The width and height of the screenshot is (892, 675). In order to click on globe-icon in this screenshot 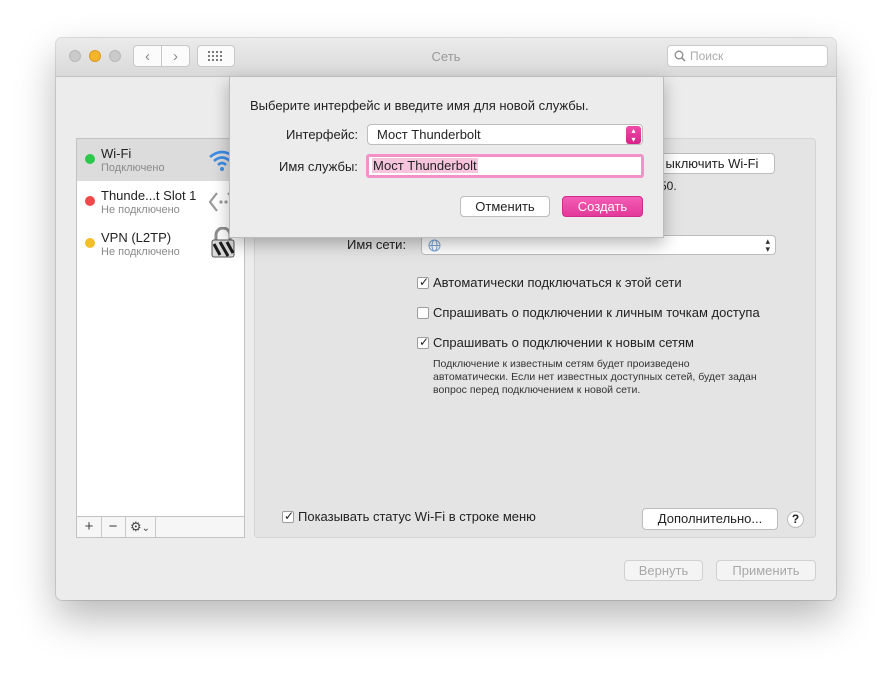, I will do `click(434, 245)`.